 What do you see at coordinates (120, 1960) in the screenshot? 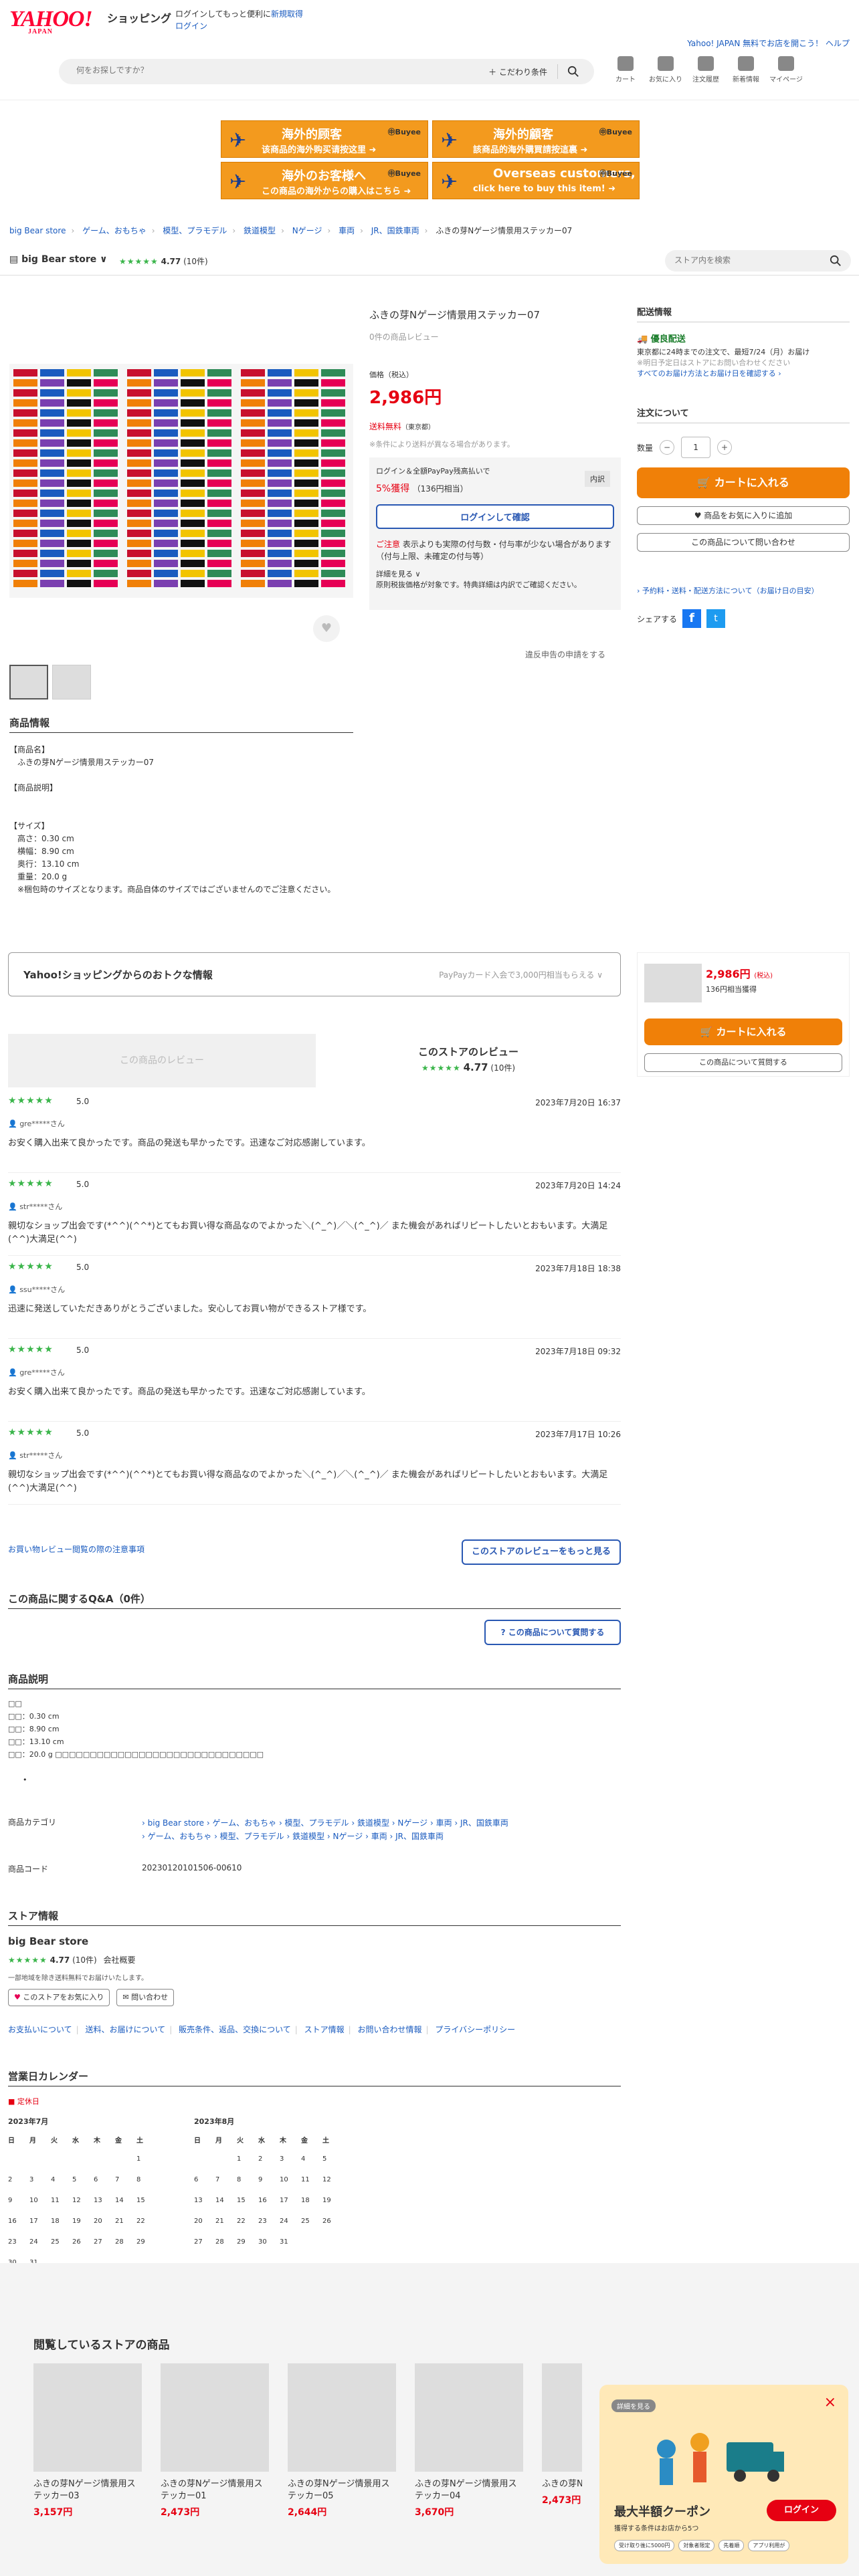
I see `company-link: 会社概要` at bounding box center [120, 1960].